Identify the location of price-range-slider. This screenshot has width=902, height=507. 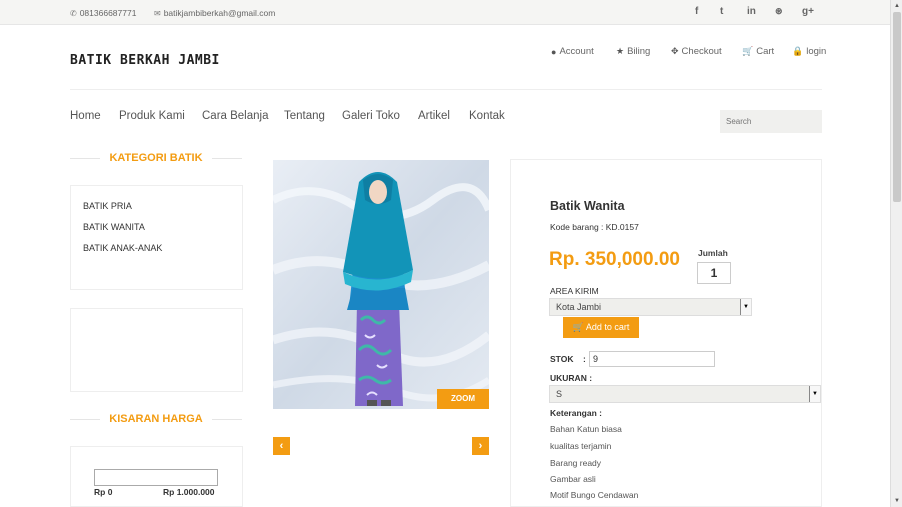
(156, 477).